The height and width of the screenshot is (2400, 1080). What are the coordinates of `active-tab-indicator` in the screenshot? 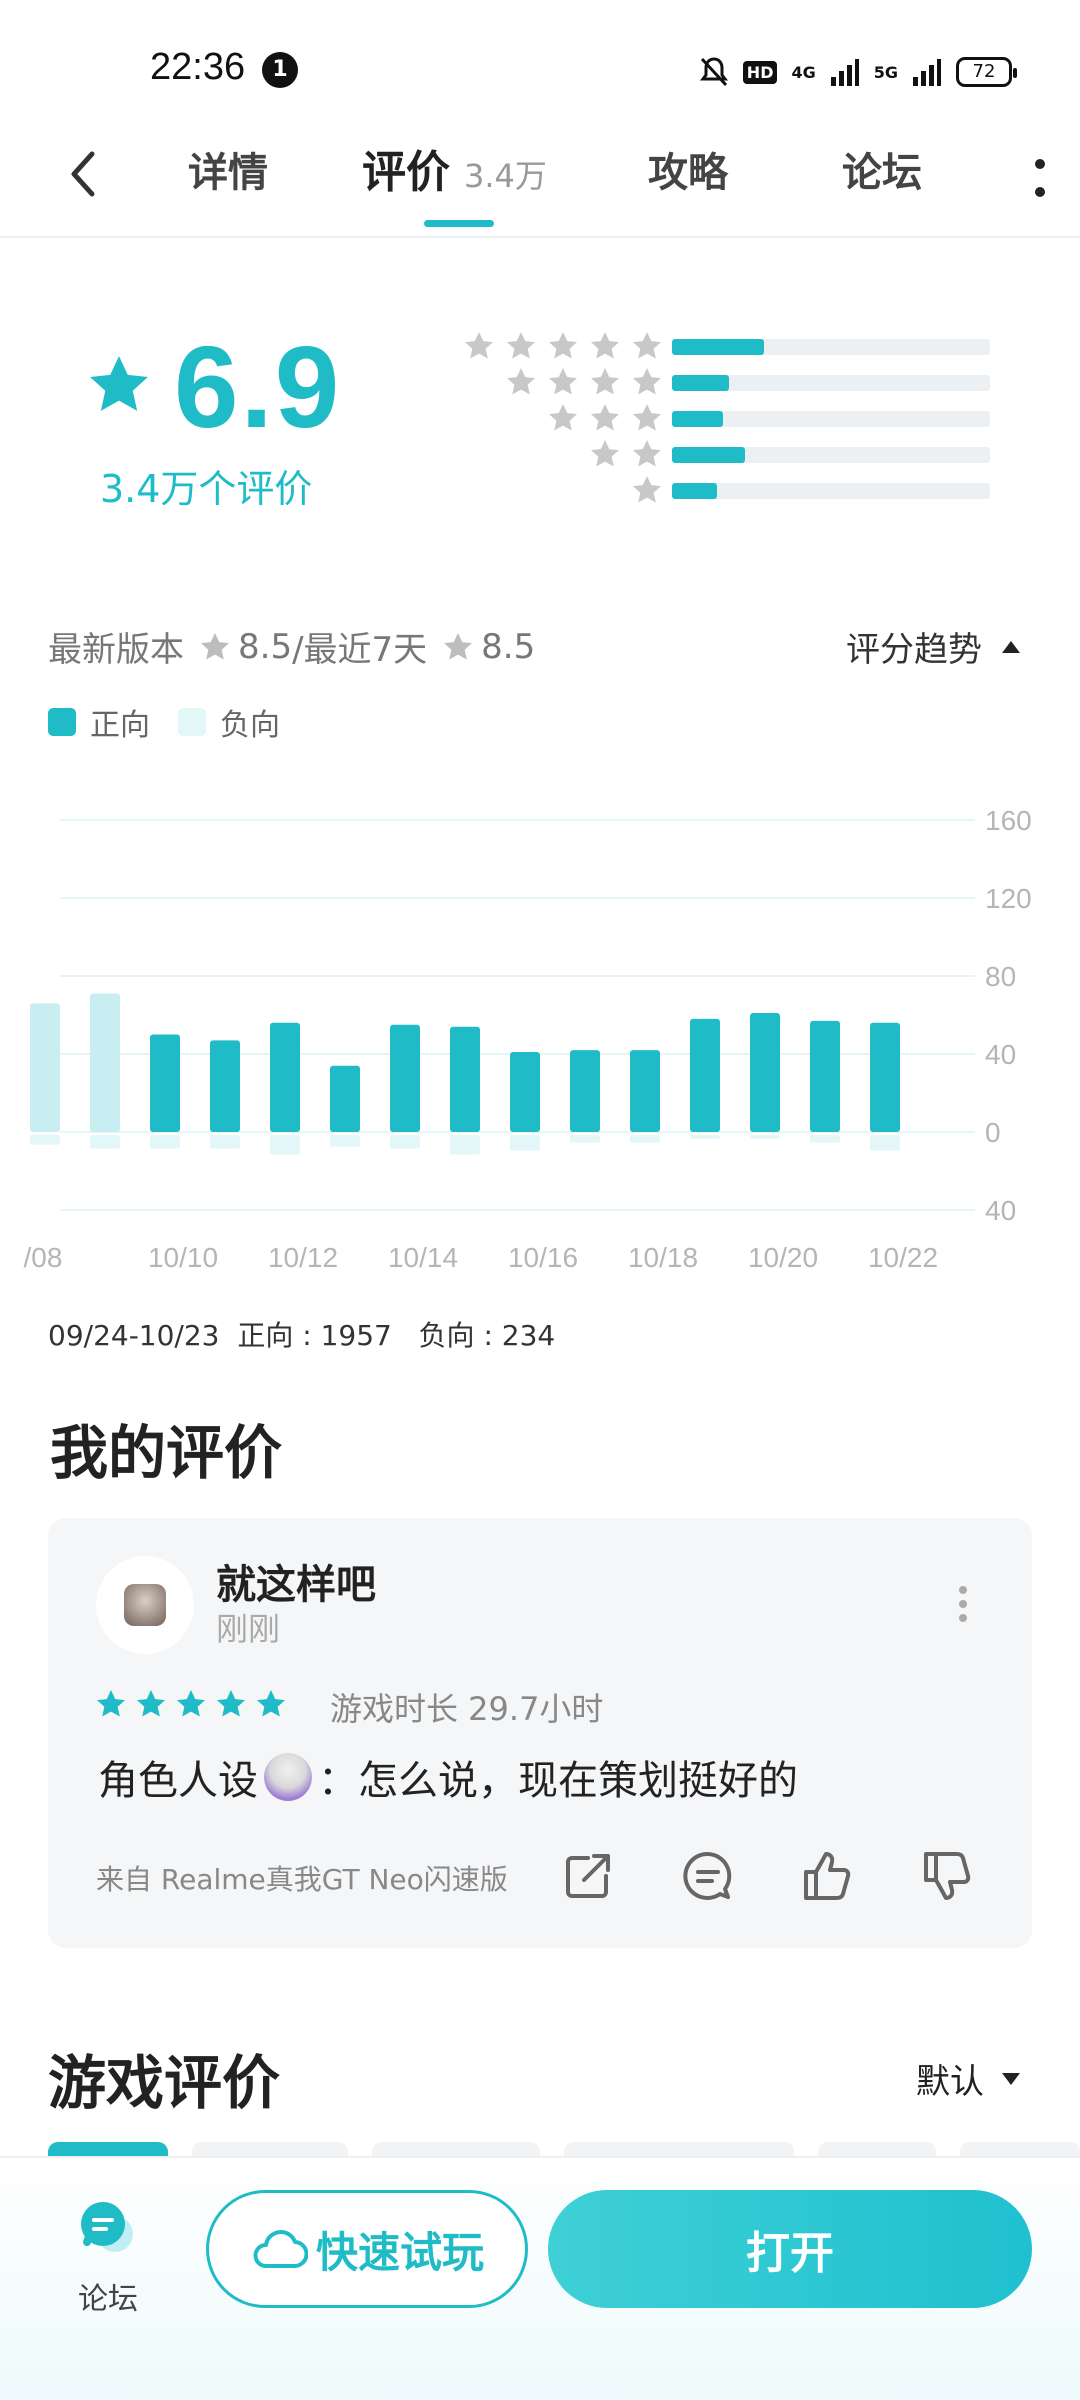 It's located at (459, 223).